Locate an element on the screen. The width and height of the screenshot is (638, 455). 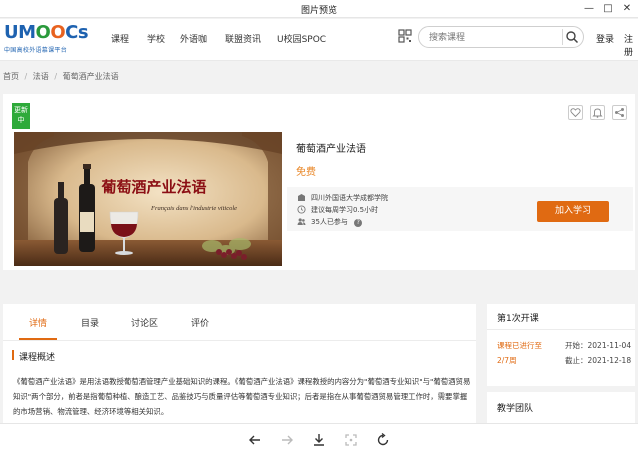
window-titlebar: 图片预览 — □ ✕ is located at coordinates (319, 9).